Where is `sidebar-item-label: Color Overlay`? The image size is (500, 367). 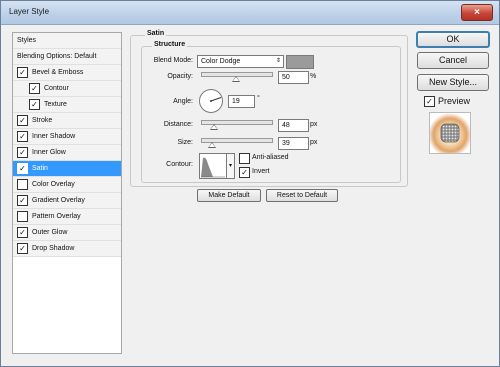 sidebar-item-label: Color Overlay is located at coordinates (53, 184).